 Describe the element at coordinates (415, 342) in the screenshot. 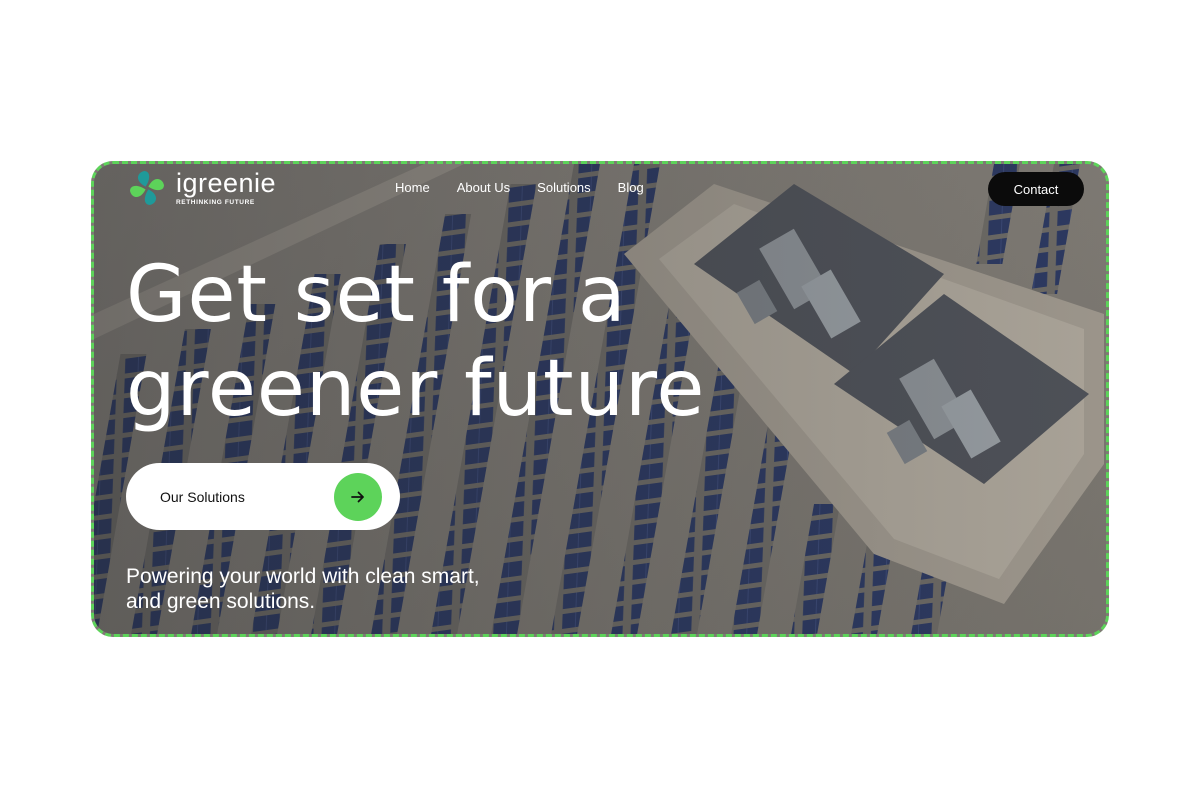

I see `hero-headline: Get set for a greener future` at that location.